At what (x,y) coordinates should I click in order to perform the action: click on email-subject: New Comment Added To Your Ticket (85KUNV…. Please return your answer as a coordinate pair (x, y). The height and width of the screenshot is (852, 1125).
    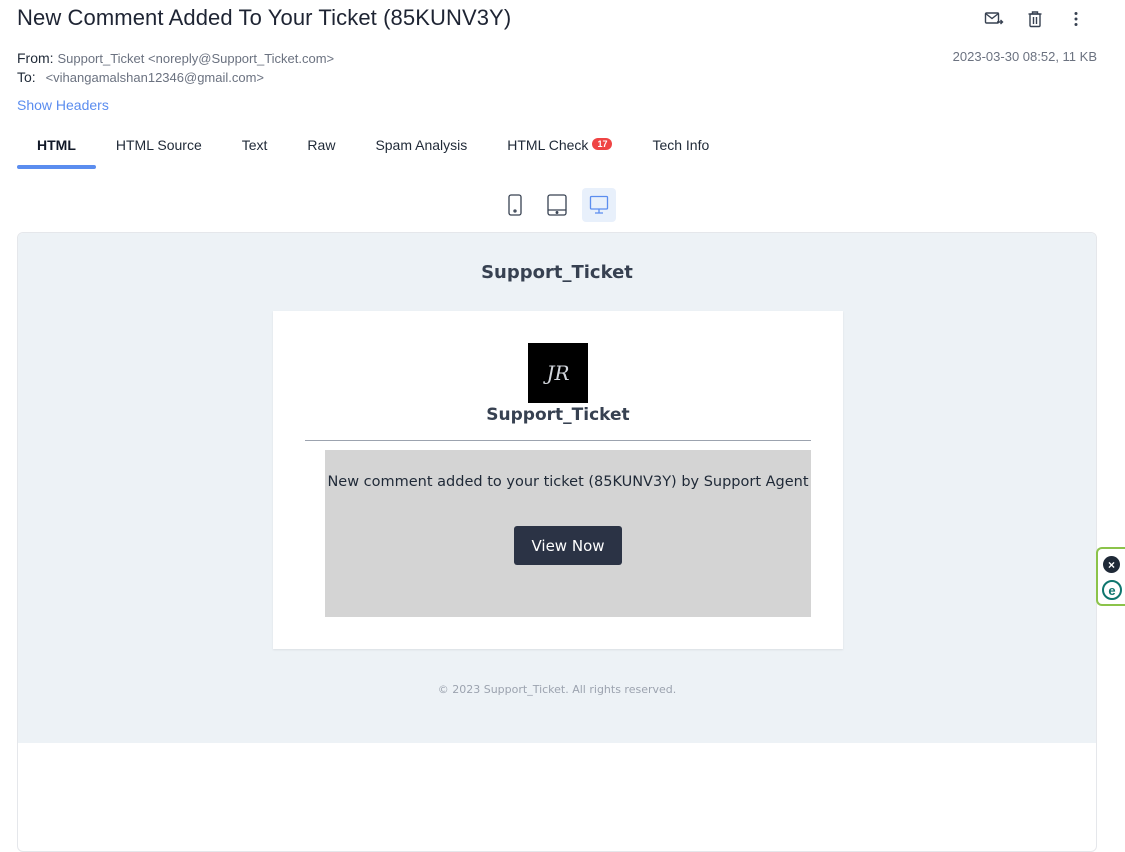
    Looking at the image, I should click on (264, 17).